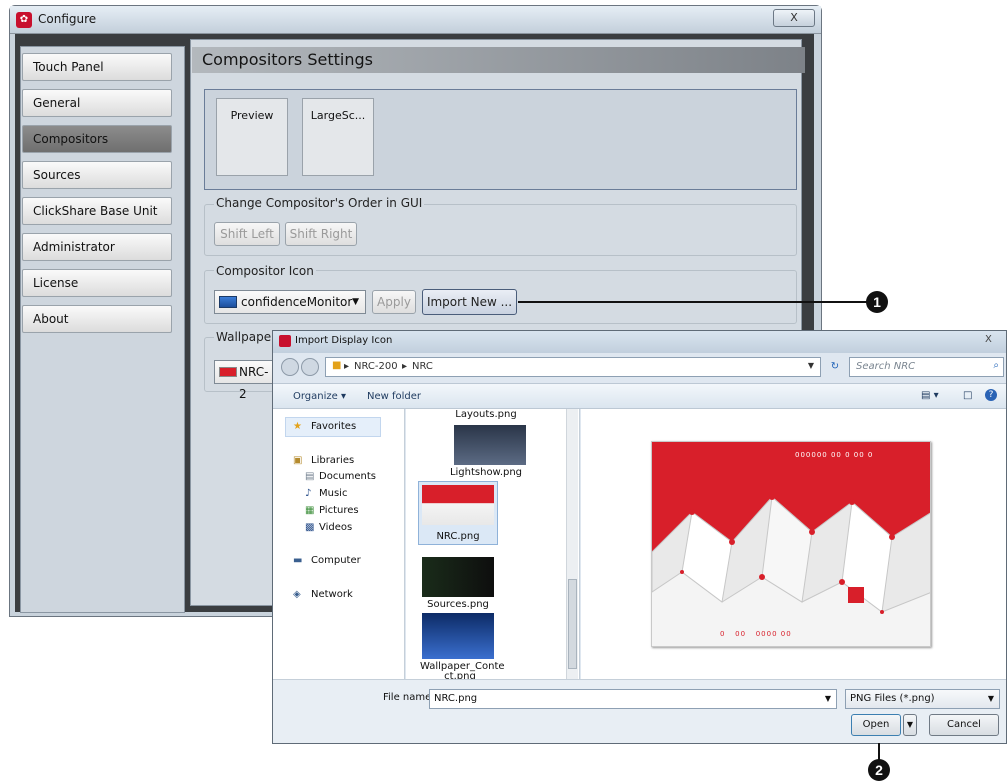 The height and width of the screenshot is (784, 1007). What do you see at coordinates (321, 234) in the screenshot?
I see `shift-right-button: Shift Right` at bounding box center [321, 234].